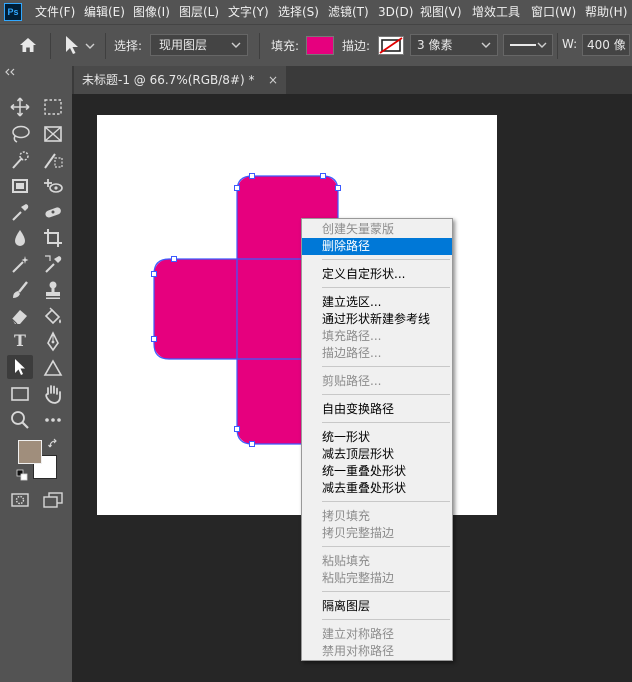  What do you see at coordinates (248, 12) in the screenshot?
I see `menu-type: 文字(Y)` at bounding box center [248, 12].